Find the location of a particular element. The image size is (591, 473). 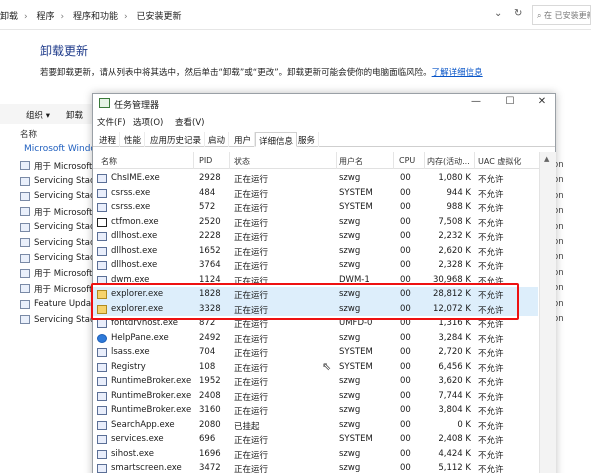

process-row: HelpPane.exe 2492 正在运行 szwg 00 3,284 K 不允许 is located at coordinates (315, 338).